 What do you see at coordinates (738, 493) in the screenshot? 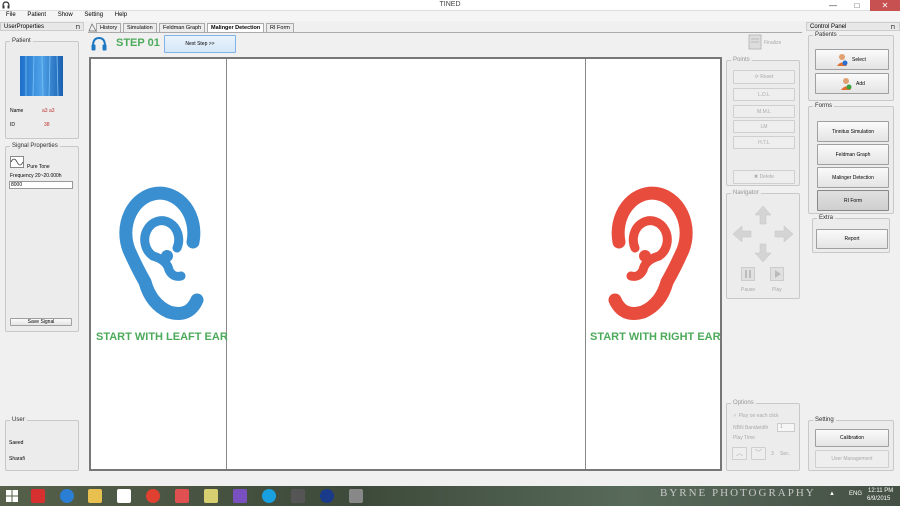
I see `wallpaper-watermark: BYRNE PHOTOGRAPHY` at bounding box center [738, 493].